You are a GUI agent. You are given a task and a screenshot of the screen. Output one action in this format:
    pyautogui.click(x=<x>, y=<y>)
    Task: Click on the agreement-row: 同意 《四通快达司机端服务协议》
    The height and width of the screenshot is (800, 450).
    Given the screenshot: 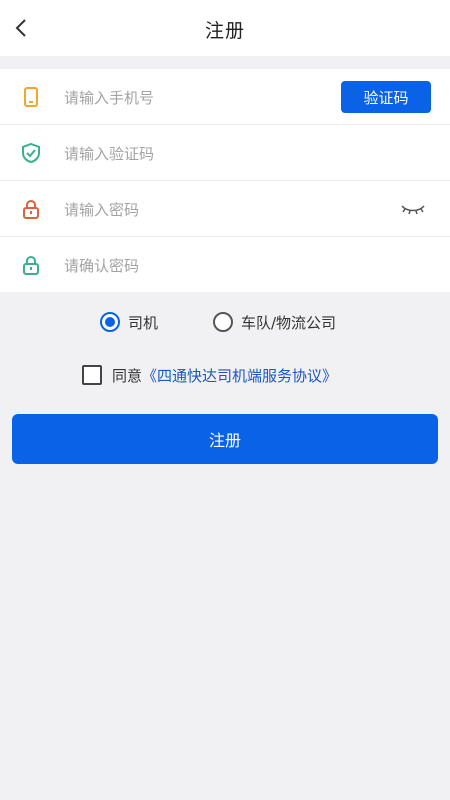 What is the action you would take?
    pyautogui.click(x=209, y=375)
    